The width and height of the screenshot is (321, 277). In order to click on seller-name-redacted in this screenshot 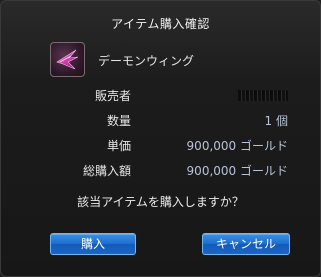, I will do `click(263, 95)`.